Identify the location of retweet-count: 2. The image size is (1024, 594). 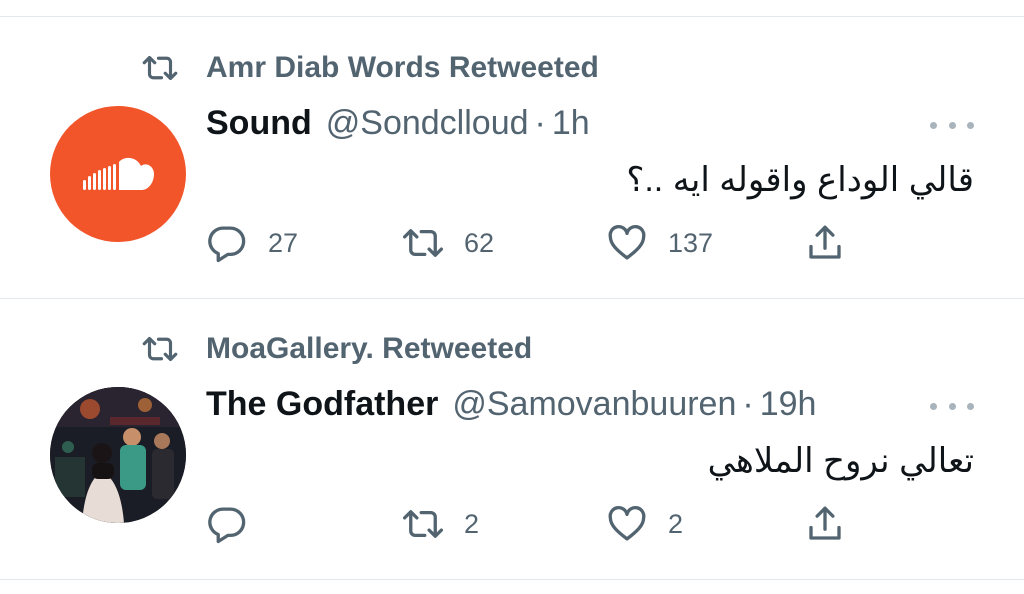
(472, 523).